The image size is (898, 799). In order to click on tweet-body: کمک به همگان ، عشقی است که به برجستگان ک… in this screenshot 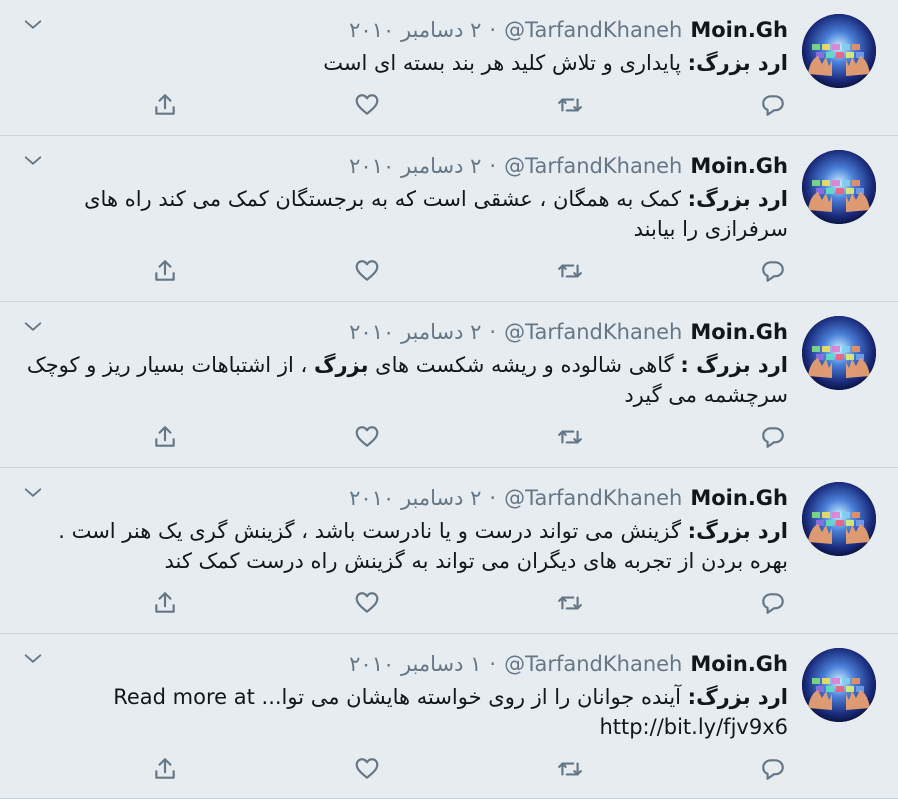, I will do `click(436, 214)`.